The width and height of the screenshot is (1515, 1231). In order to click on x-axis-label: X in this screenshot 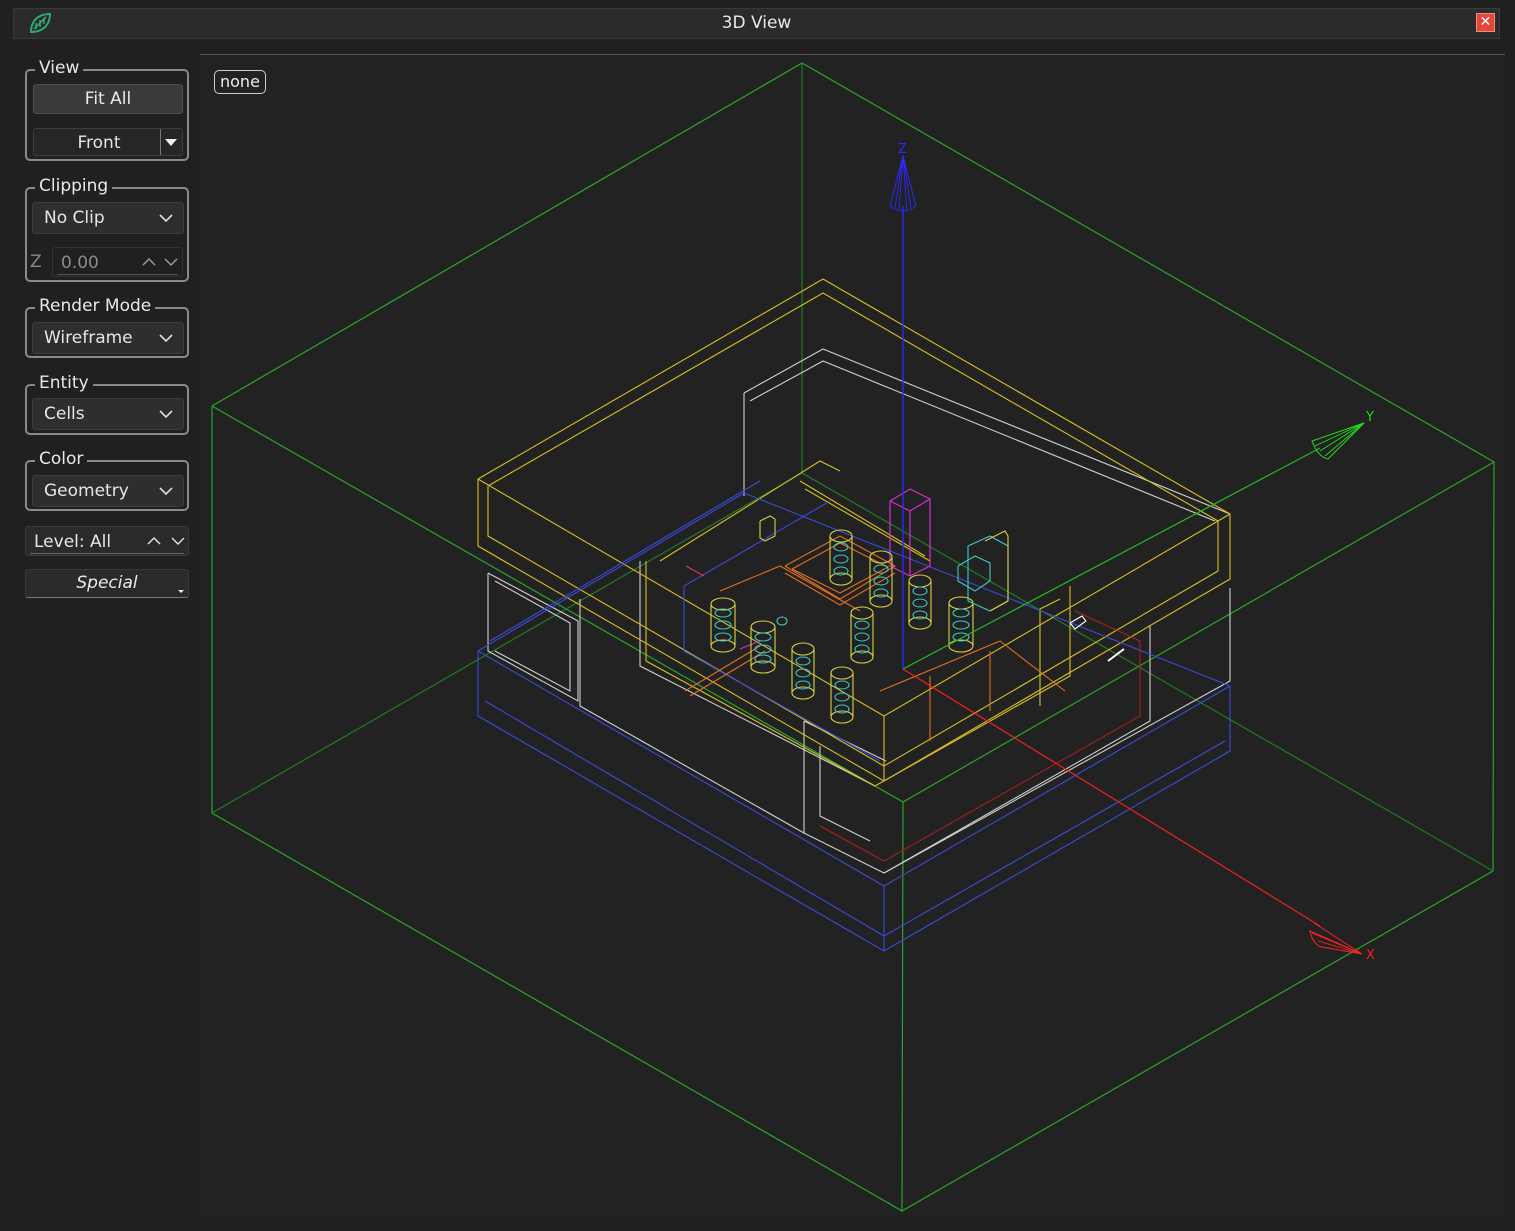, I will do `click(1370, 955)`.